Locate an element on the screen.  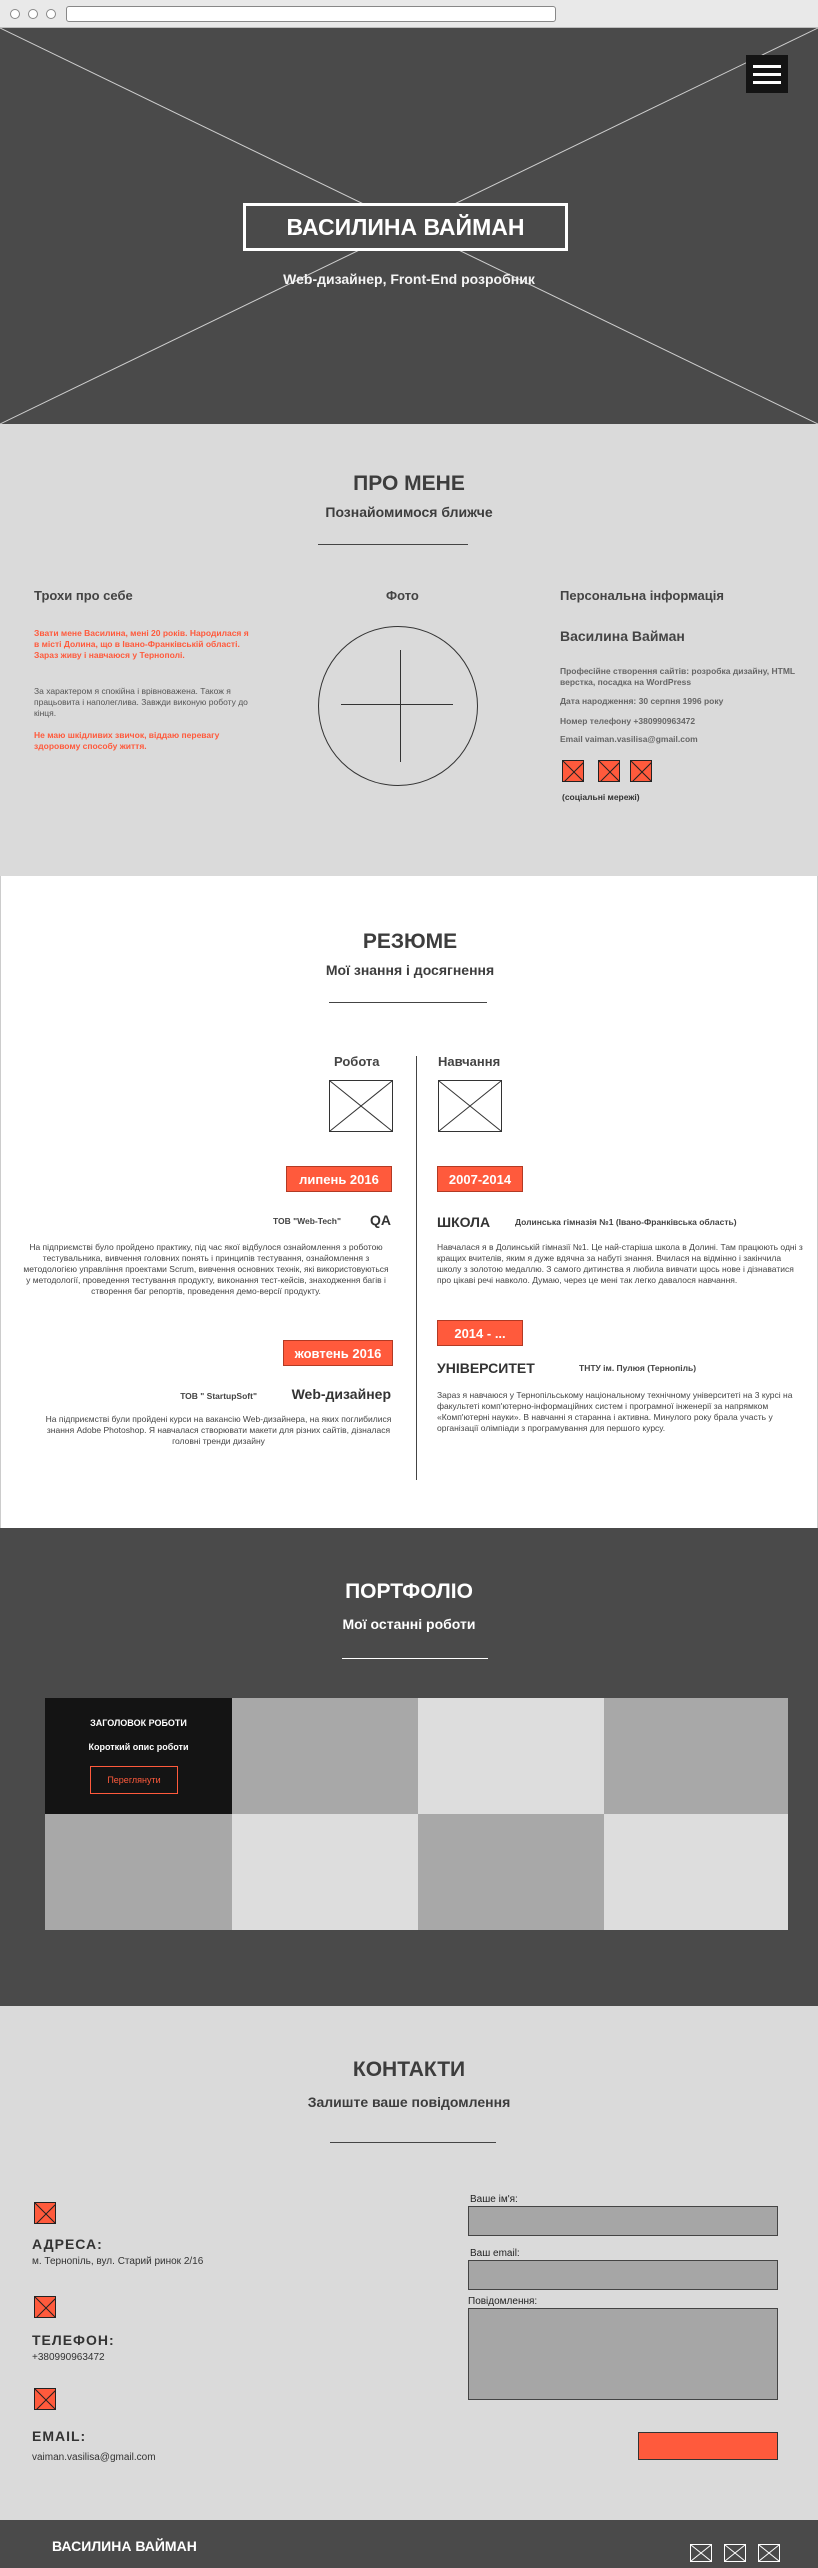
portfolio-item-description: Короткий опис роботи is located at coordinates (138, 1747).